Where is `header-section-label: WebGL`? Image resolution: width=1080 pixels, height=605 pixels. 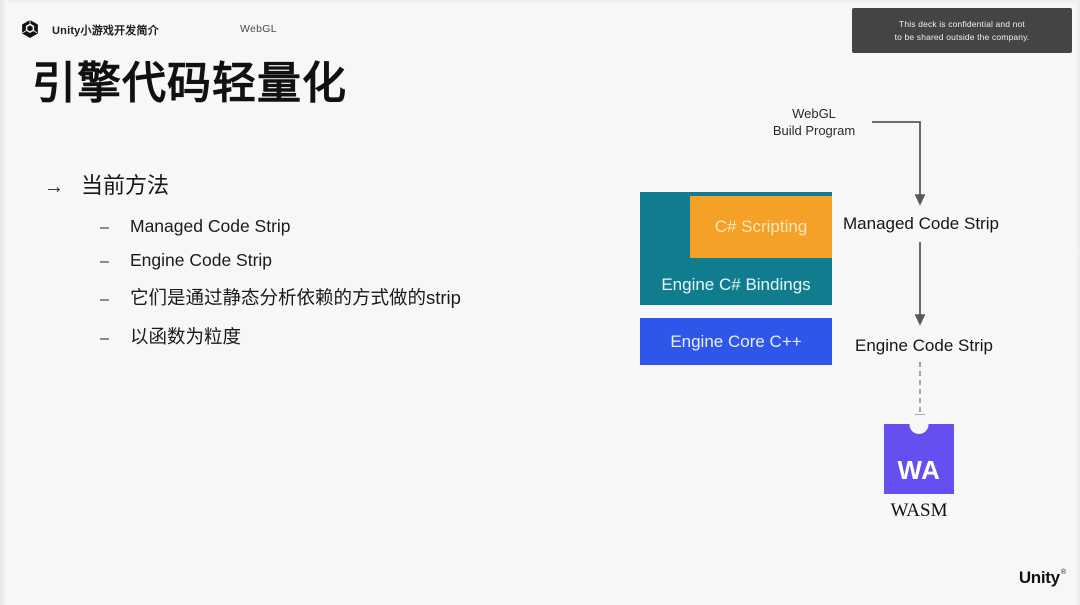
header-section-label: WebGL is located at coordinates (258, 29).